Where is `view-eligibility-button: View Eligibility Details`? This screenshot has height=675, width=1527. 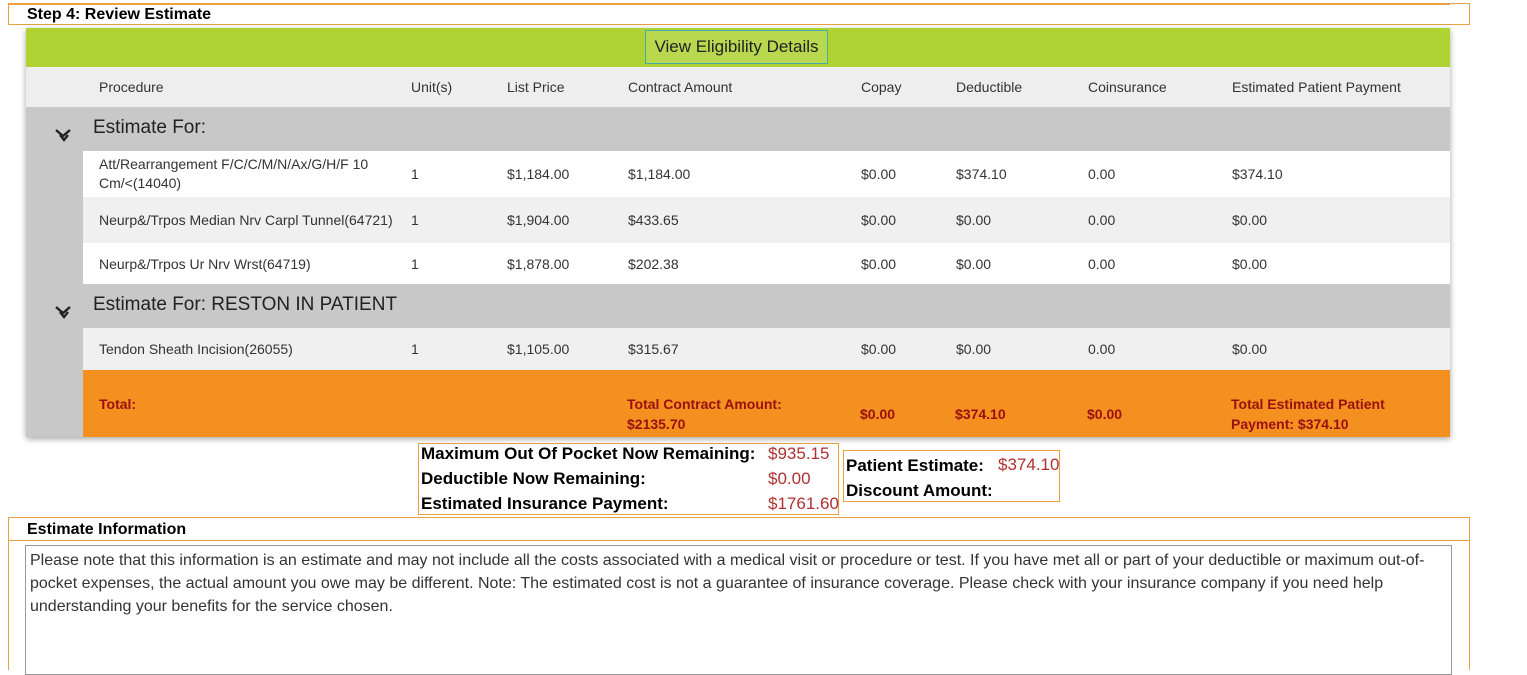 view-eligibility-button: View Eligibility Details is located at coordinates (736, 47).